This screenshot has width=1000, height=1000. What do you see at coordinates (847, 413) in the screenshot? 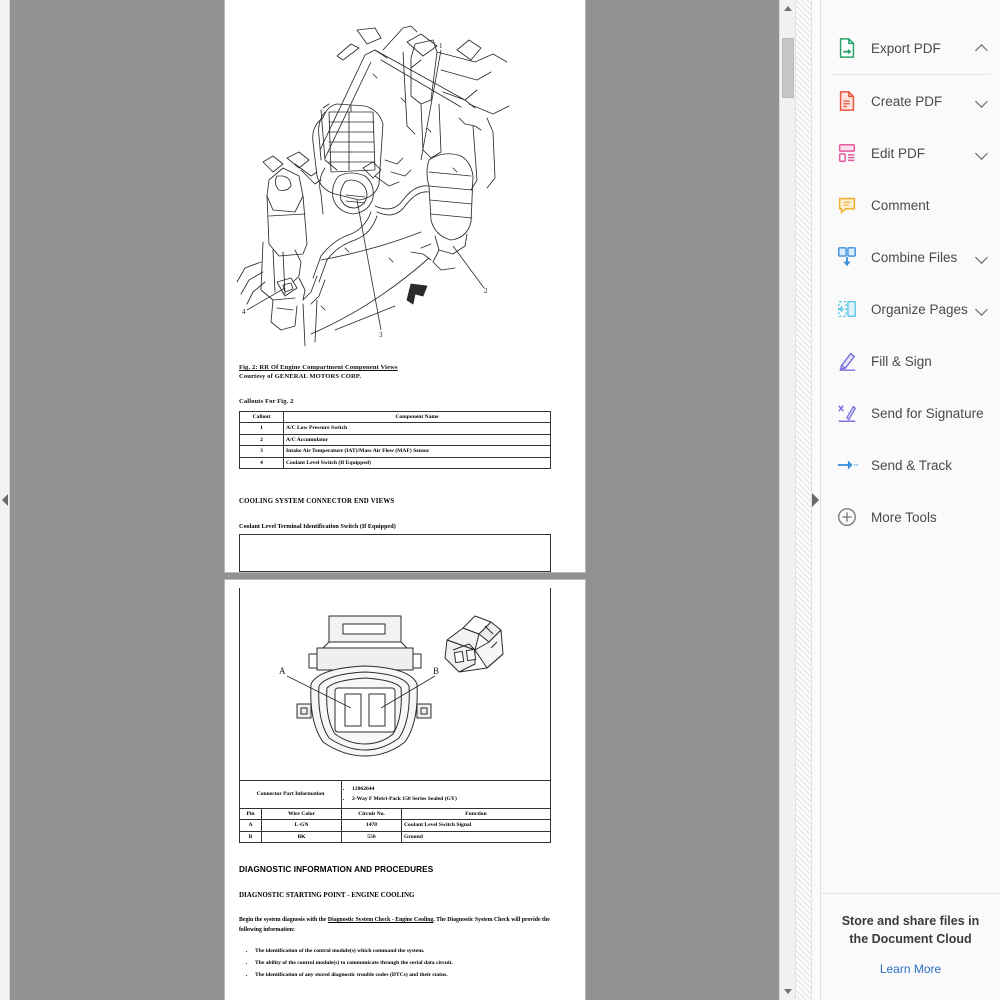
I see `send-for-signature-icon` at bounding box center [847, 413].